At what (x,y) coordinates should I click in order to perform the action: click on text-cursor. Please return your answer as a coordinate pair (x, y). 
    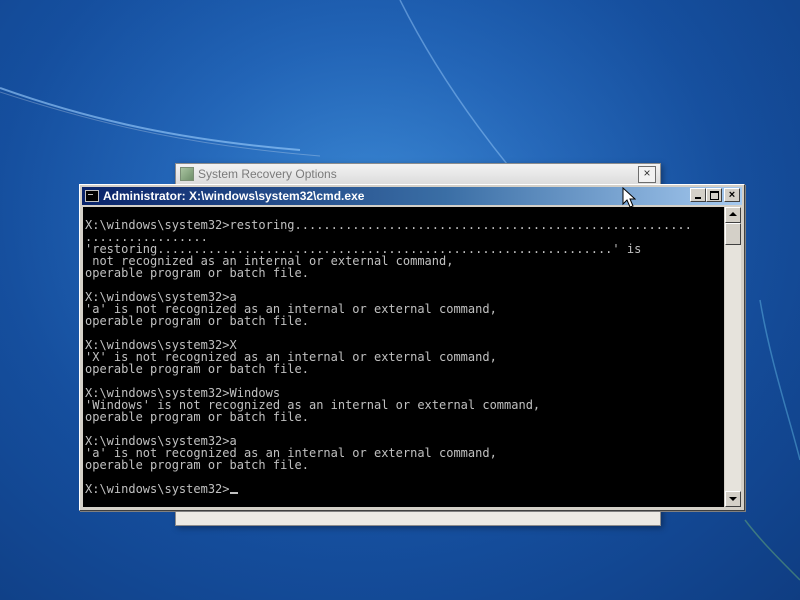
    Looking at the image, I should click on (233, 493).